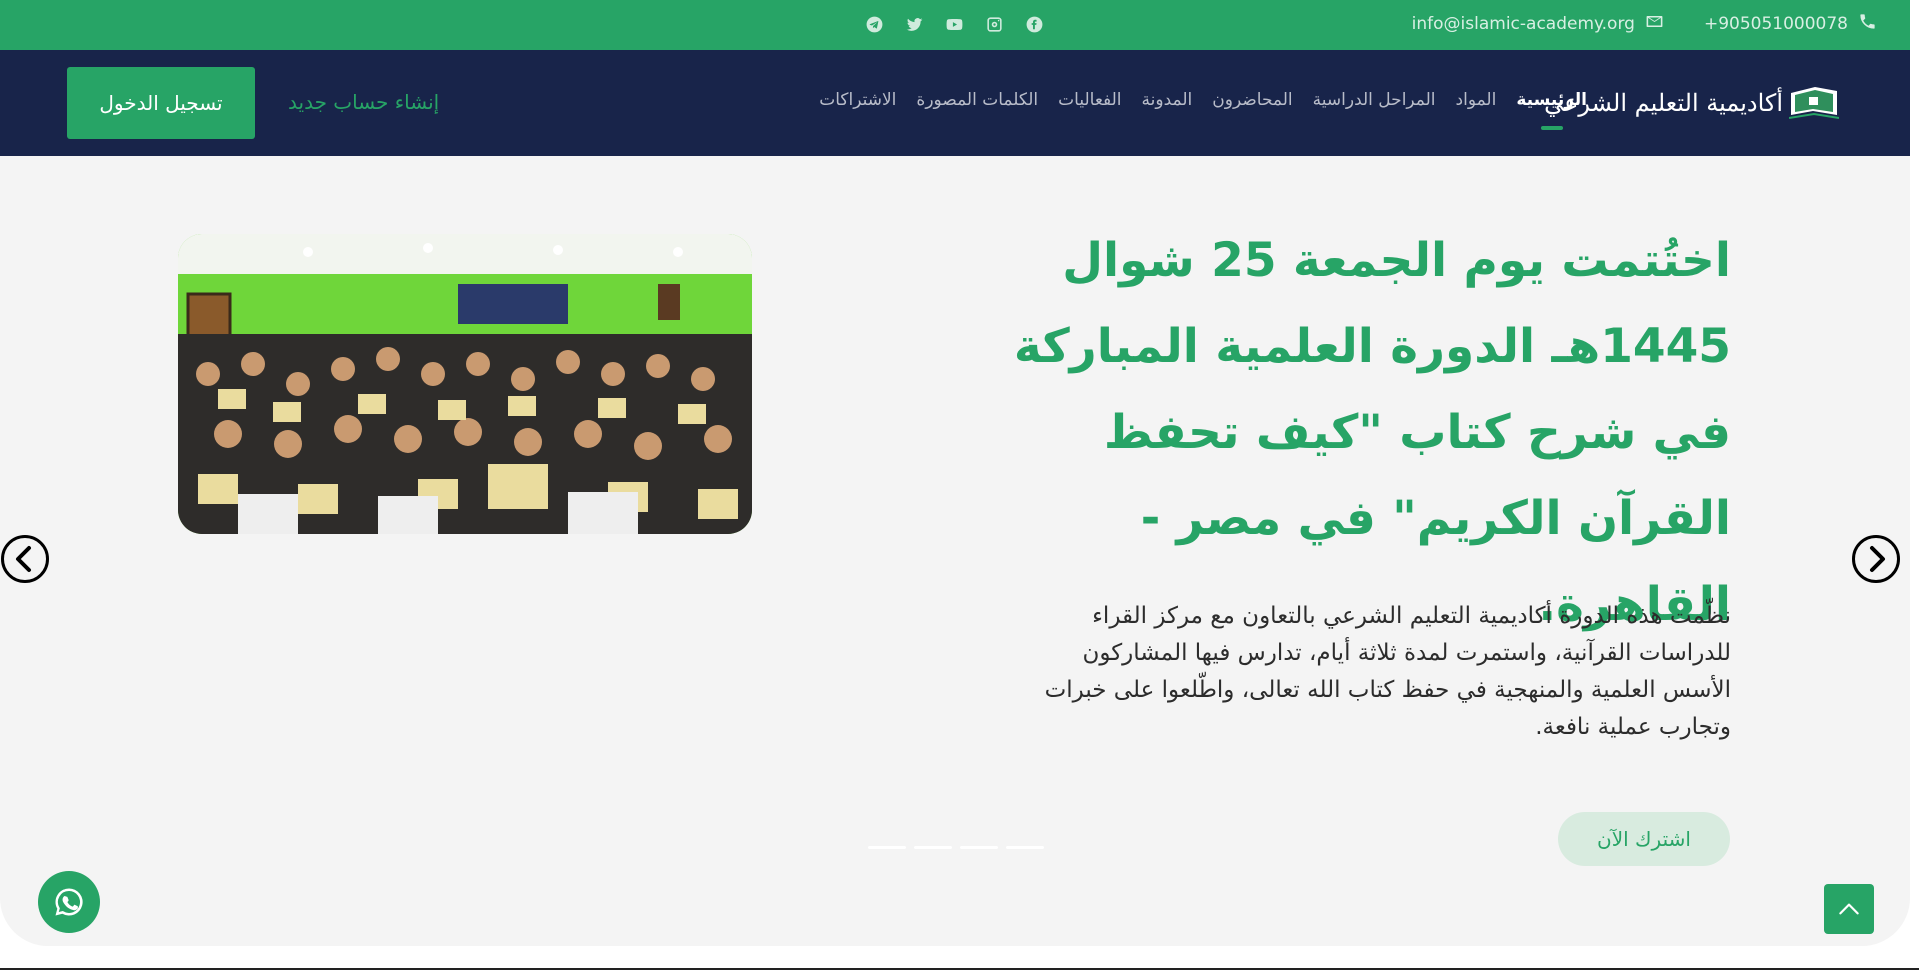  Describe the element at coordinates (161, 103) in the screenshot. I see `login-button: تسجيل الدخول` at that location.